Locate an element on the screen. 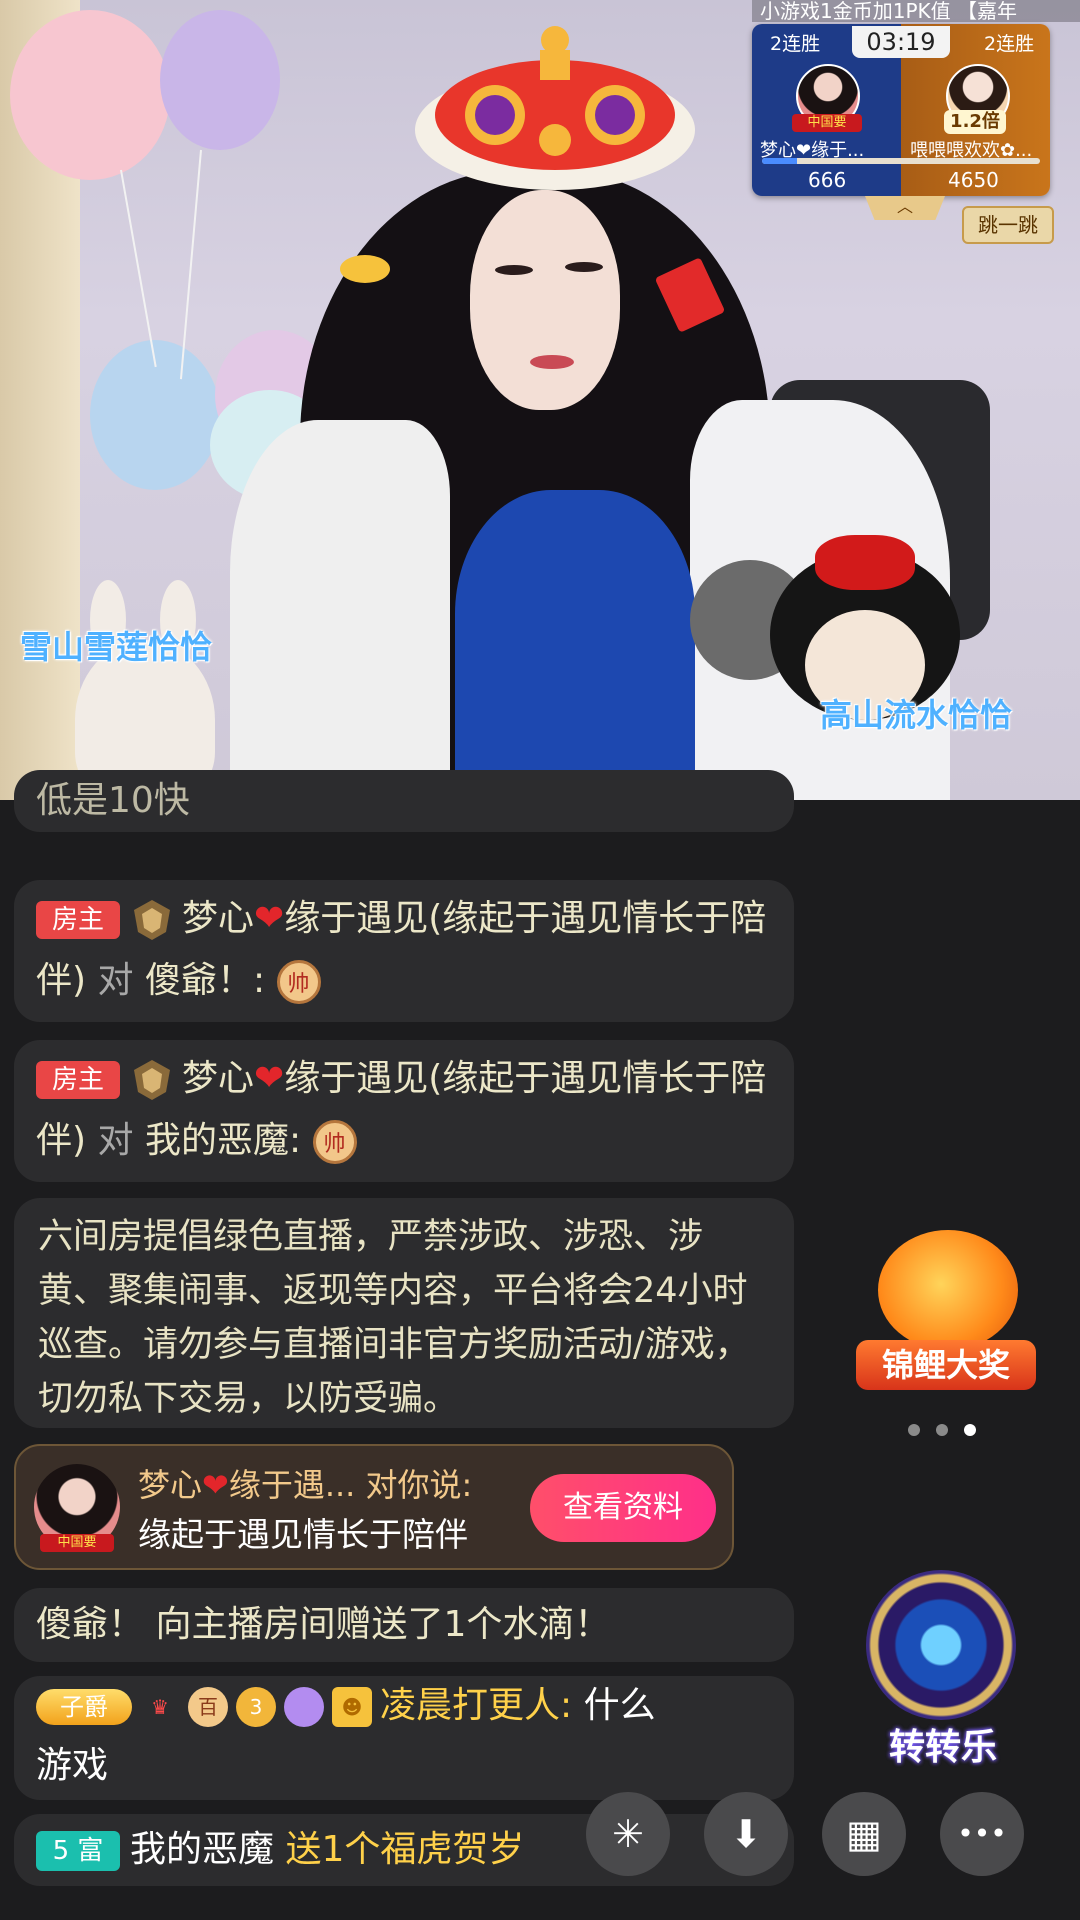 This screenshot has height=1920, width=1080. crown-icon: ♛ is located at coordinates (160, 1707).